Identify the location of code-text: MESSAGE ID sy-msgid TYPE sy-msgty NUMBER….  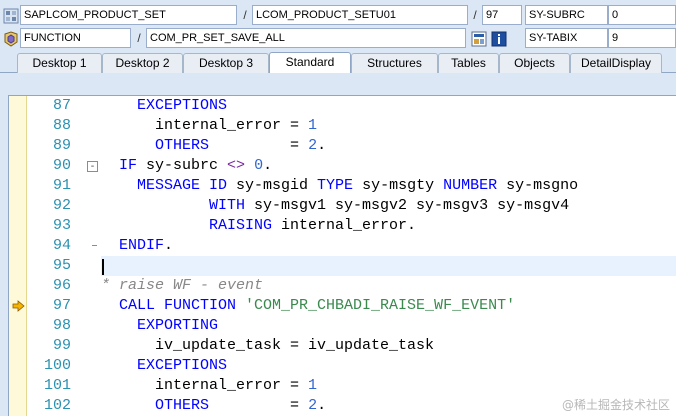
(339, 186).